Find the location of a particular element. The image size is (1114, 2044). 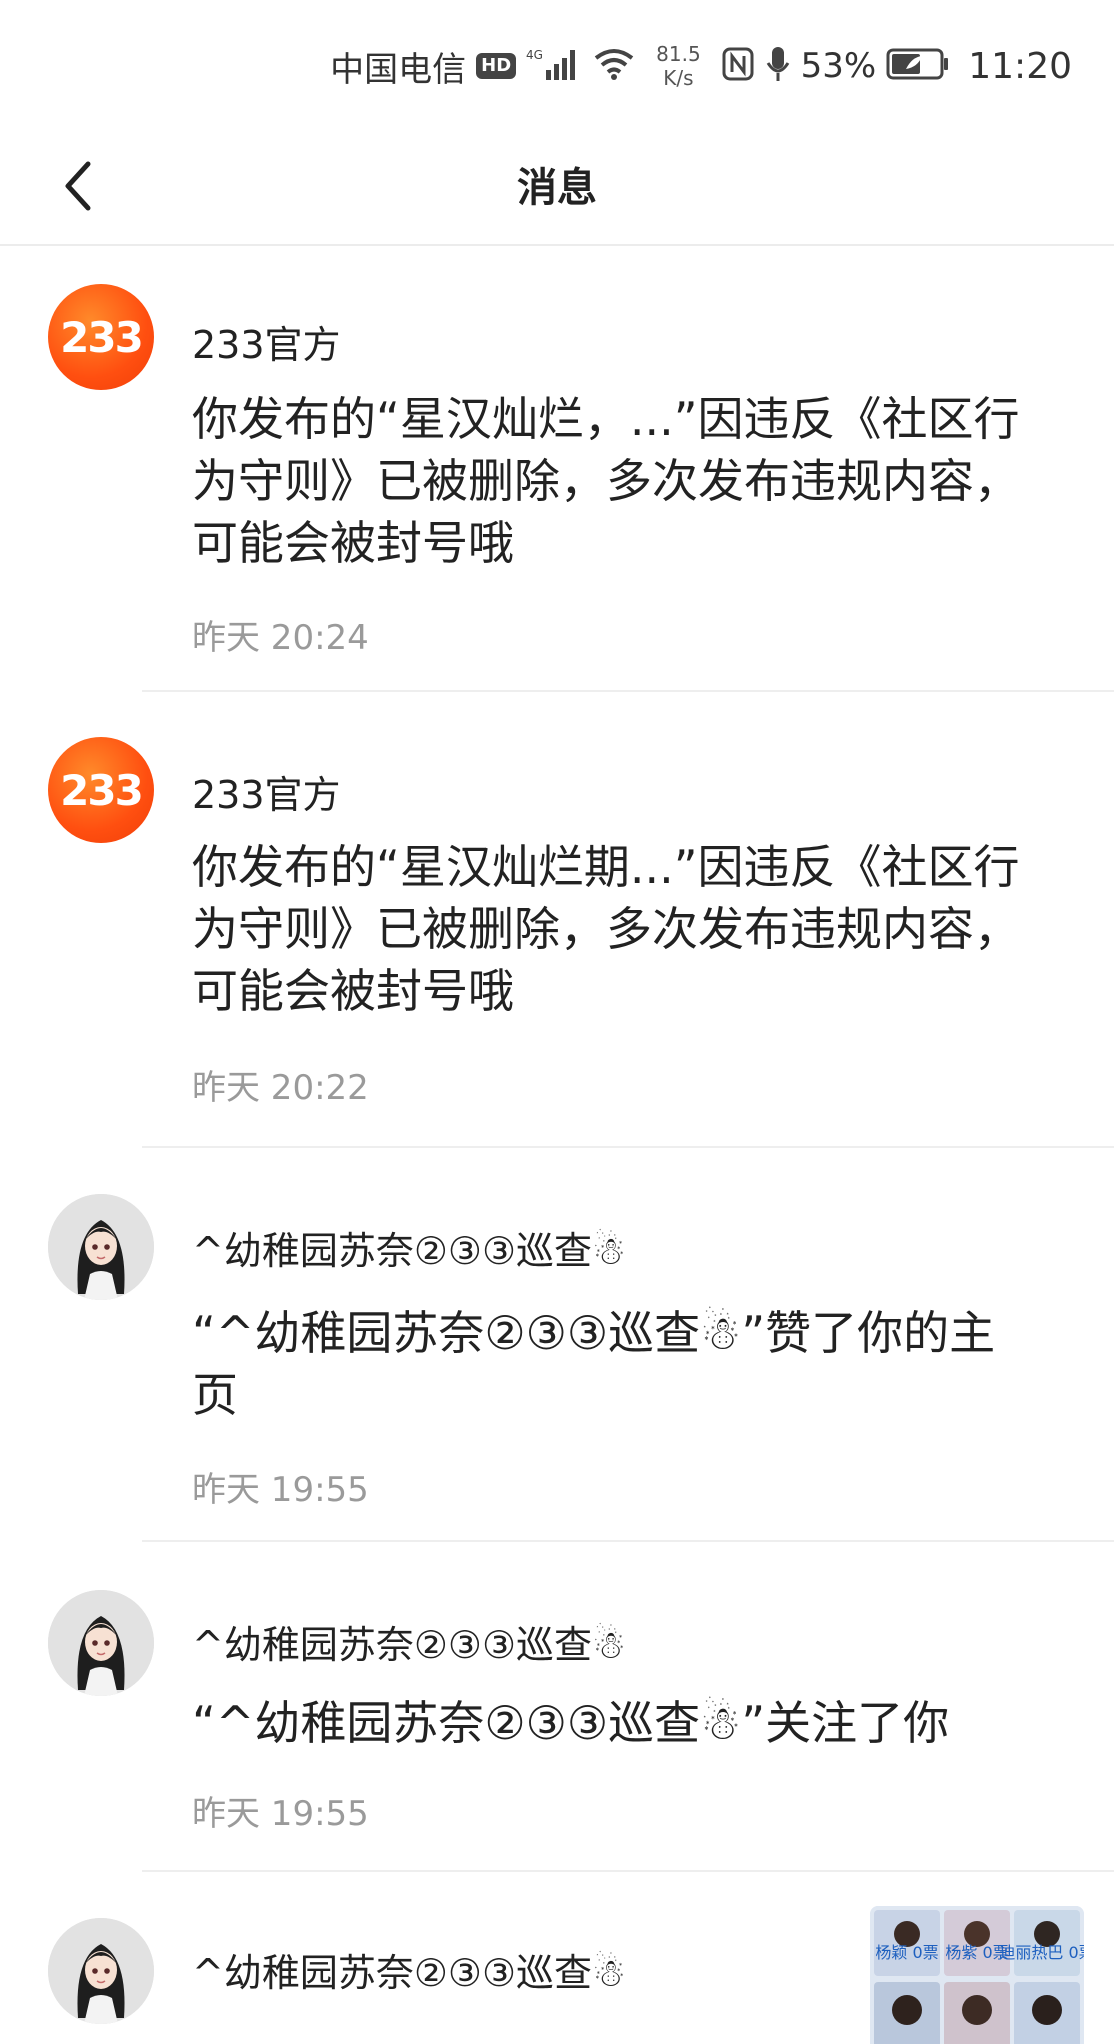

nfc-icon is located at coordinates (738, 66).